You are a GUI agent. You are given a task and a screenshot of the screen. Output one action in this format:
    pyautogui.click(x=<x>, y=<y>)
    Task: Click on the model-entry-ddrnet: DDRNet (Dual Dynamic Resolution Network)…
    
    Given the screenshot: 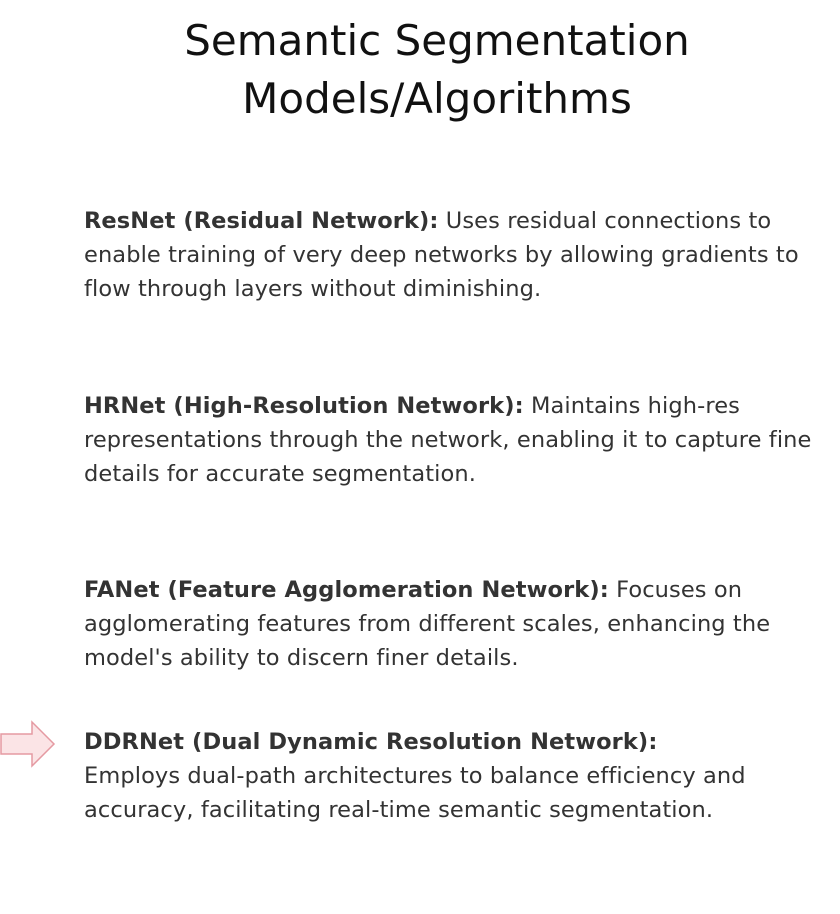 What is the action you would take?
    pyautogui.click(x=449, y=776)
    